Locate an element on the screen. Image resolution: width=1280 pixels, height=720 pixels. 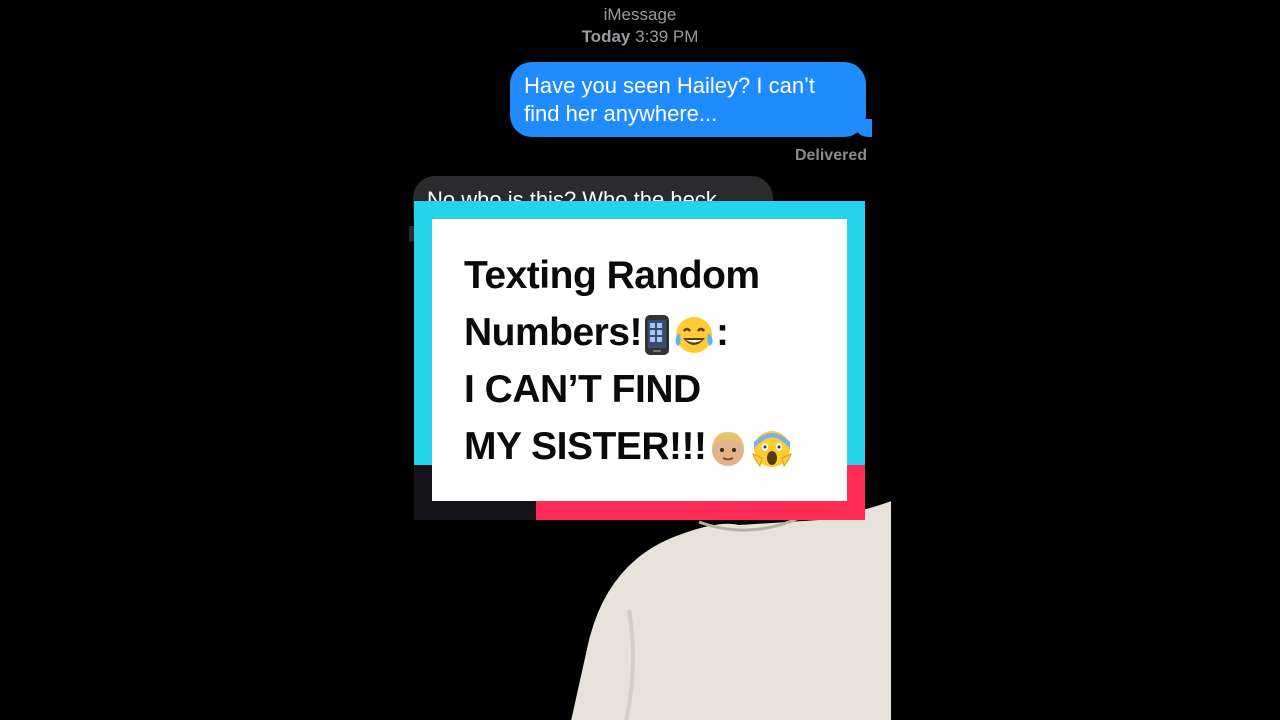
title-line-2: Numbers!: is located at coordinates (655, 332).